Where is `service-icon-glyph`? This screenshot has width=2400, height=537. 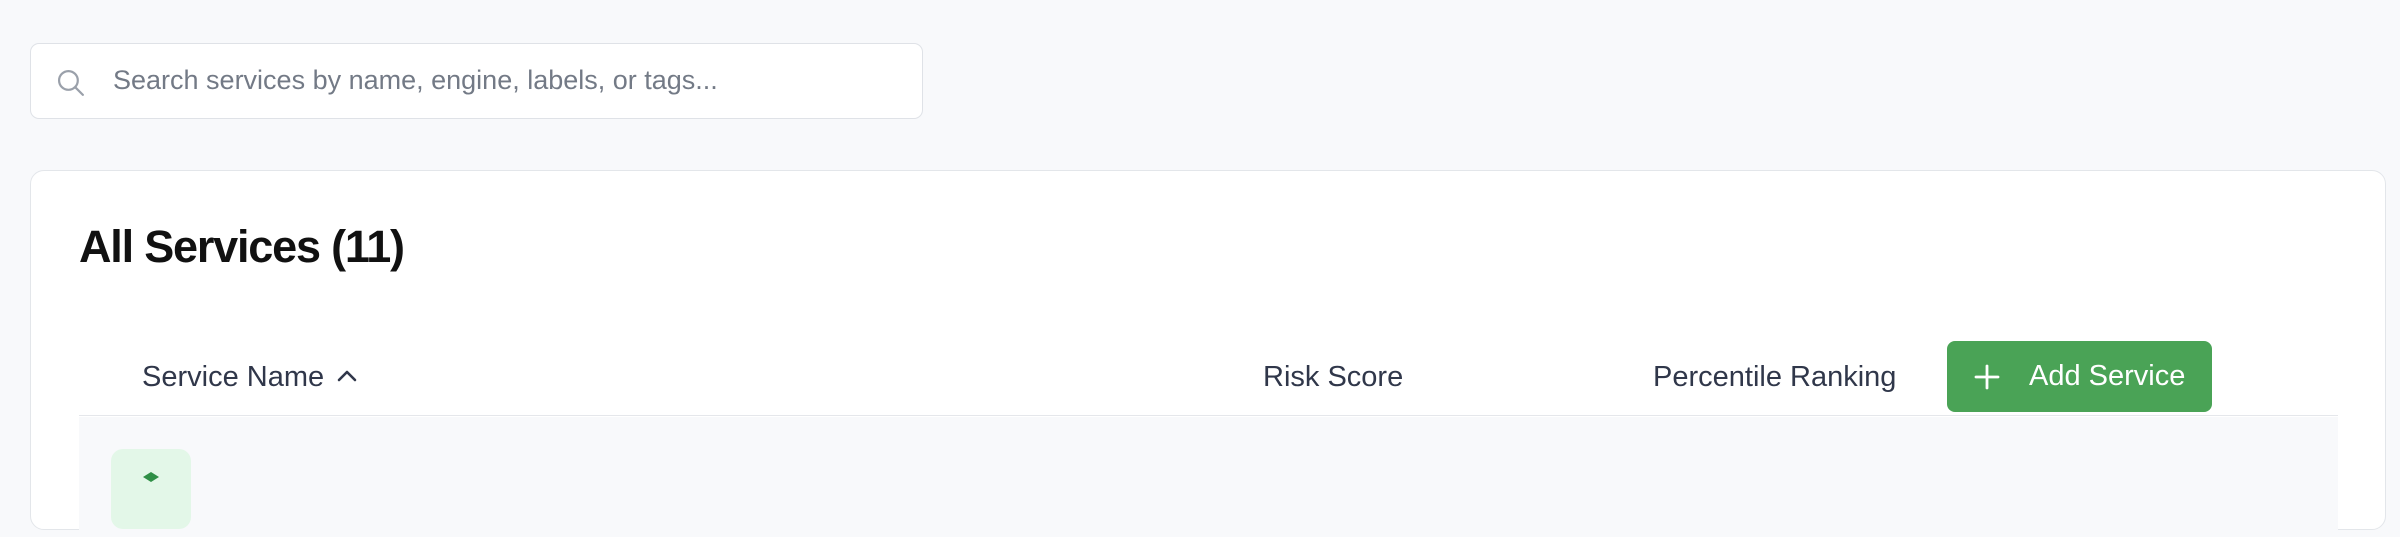
service-icon-glyph is located at coordinates (151, 477).